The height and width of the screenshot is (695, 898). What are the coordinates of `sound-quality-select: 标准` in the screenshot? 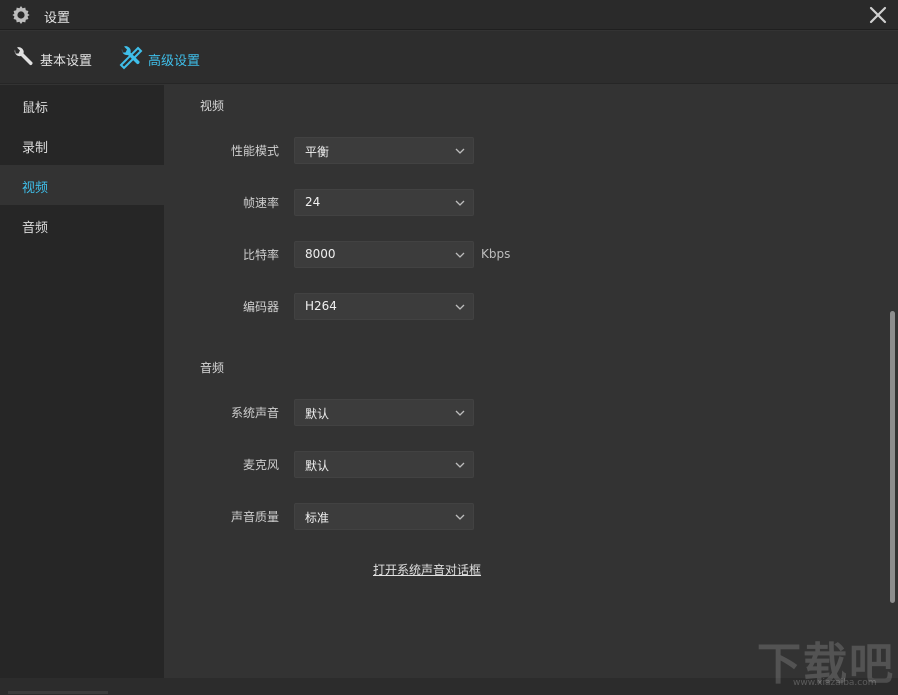 It's located at (384, 516).